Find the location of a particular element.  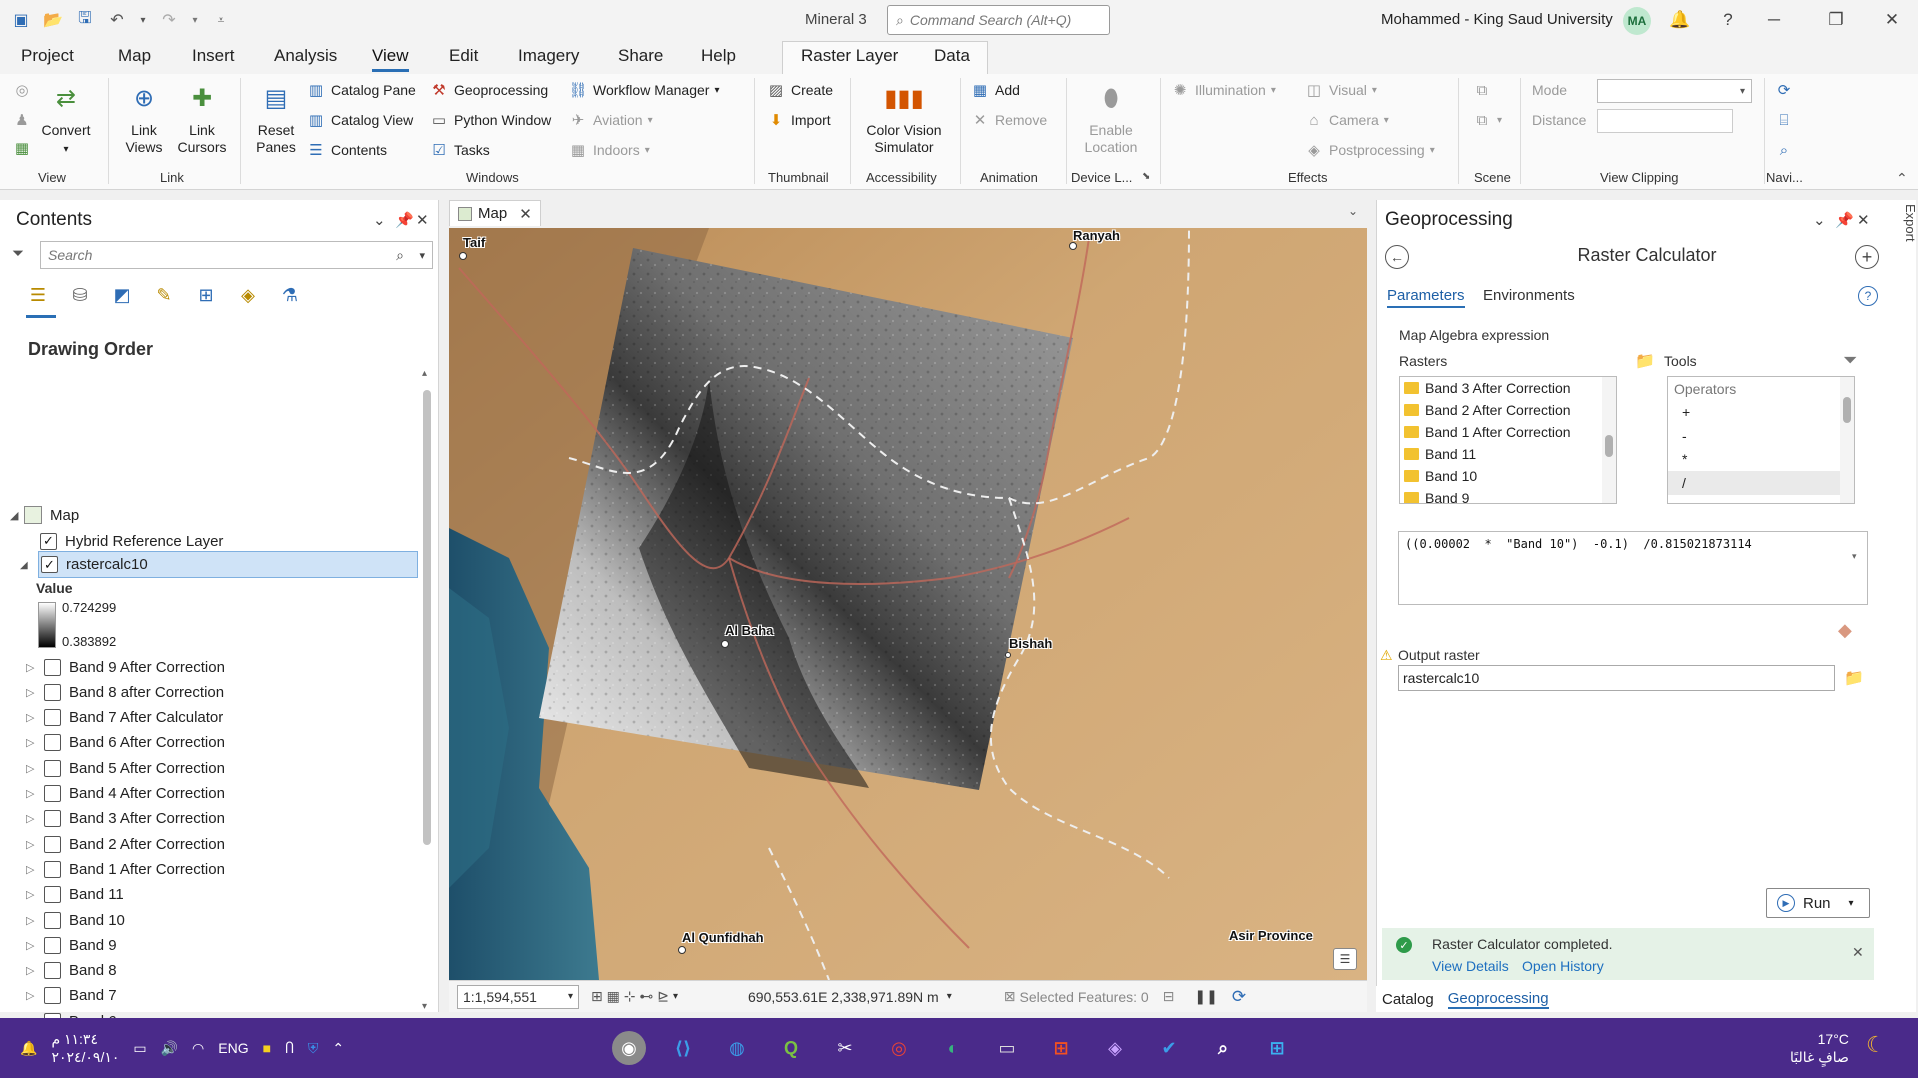

minimize-icon: ─ is located at coordinates (1774, 20).